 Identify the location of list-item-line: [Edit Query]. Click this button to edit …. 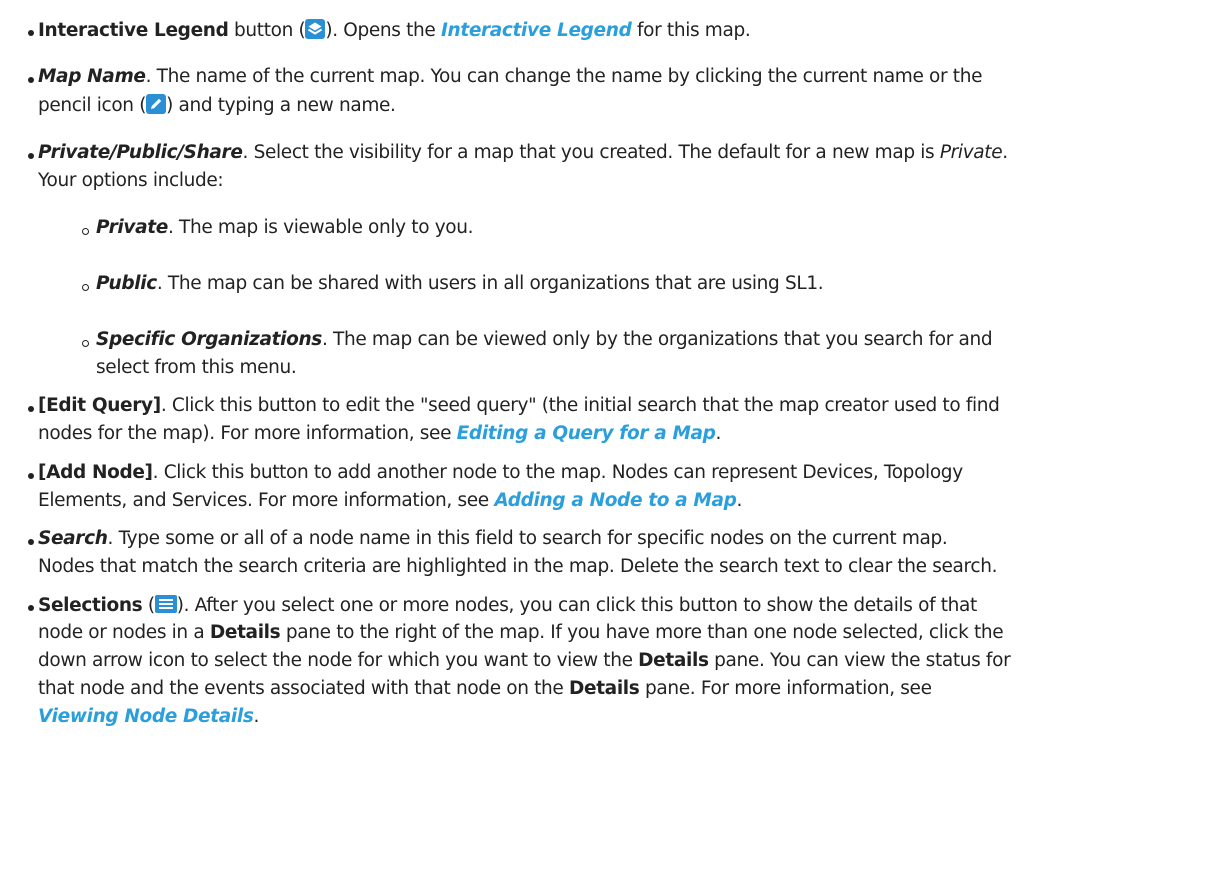
(519, 406).